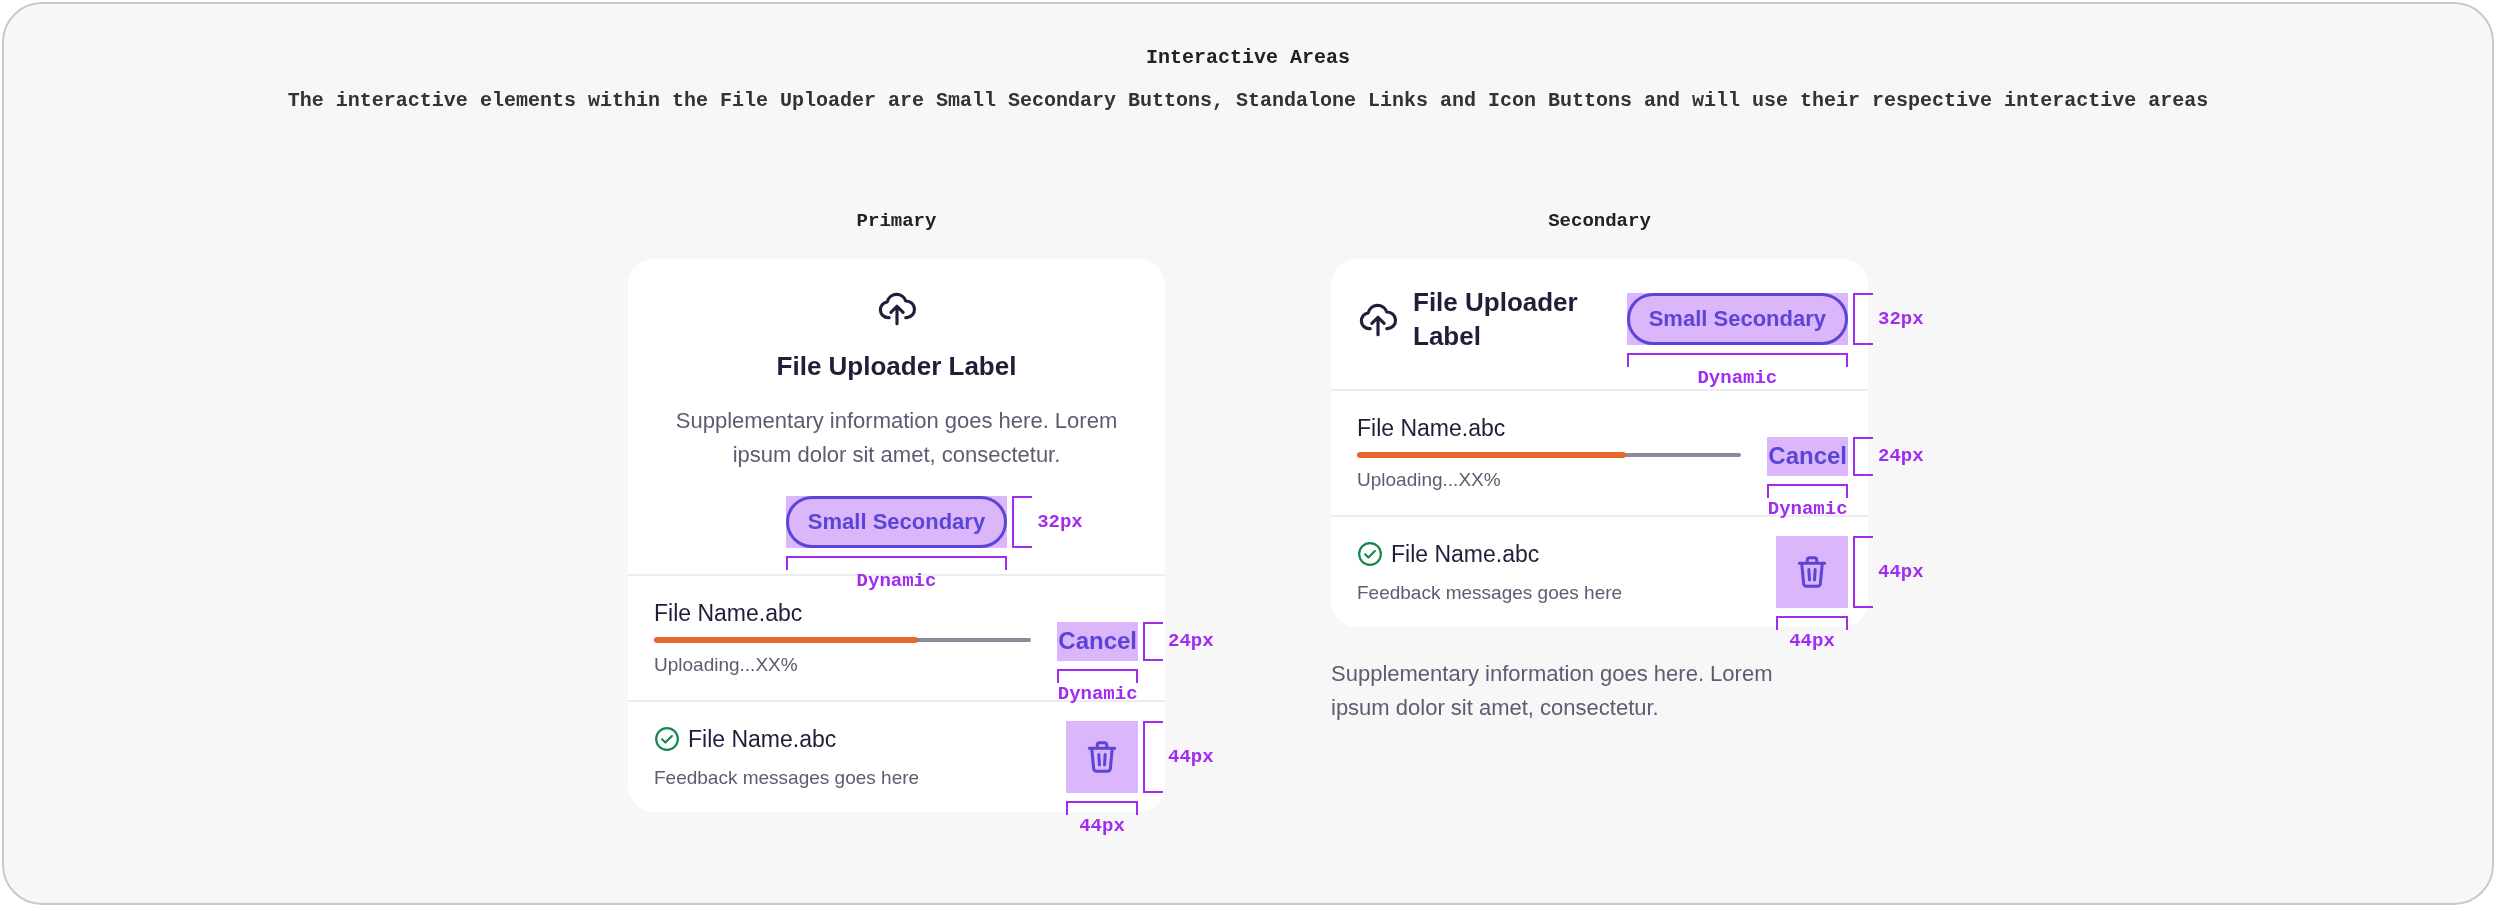 This screenshot has height=911, width=2500. Describe the element at coordinates (1247, 57) in the screenshot. I see `section-title: Interactive Areas` at that location.